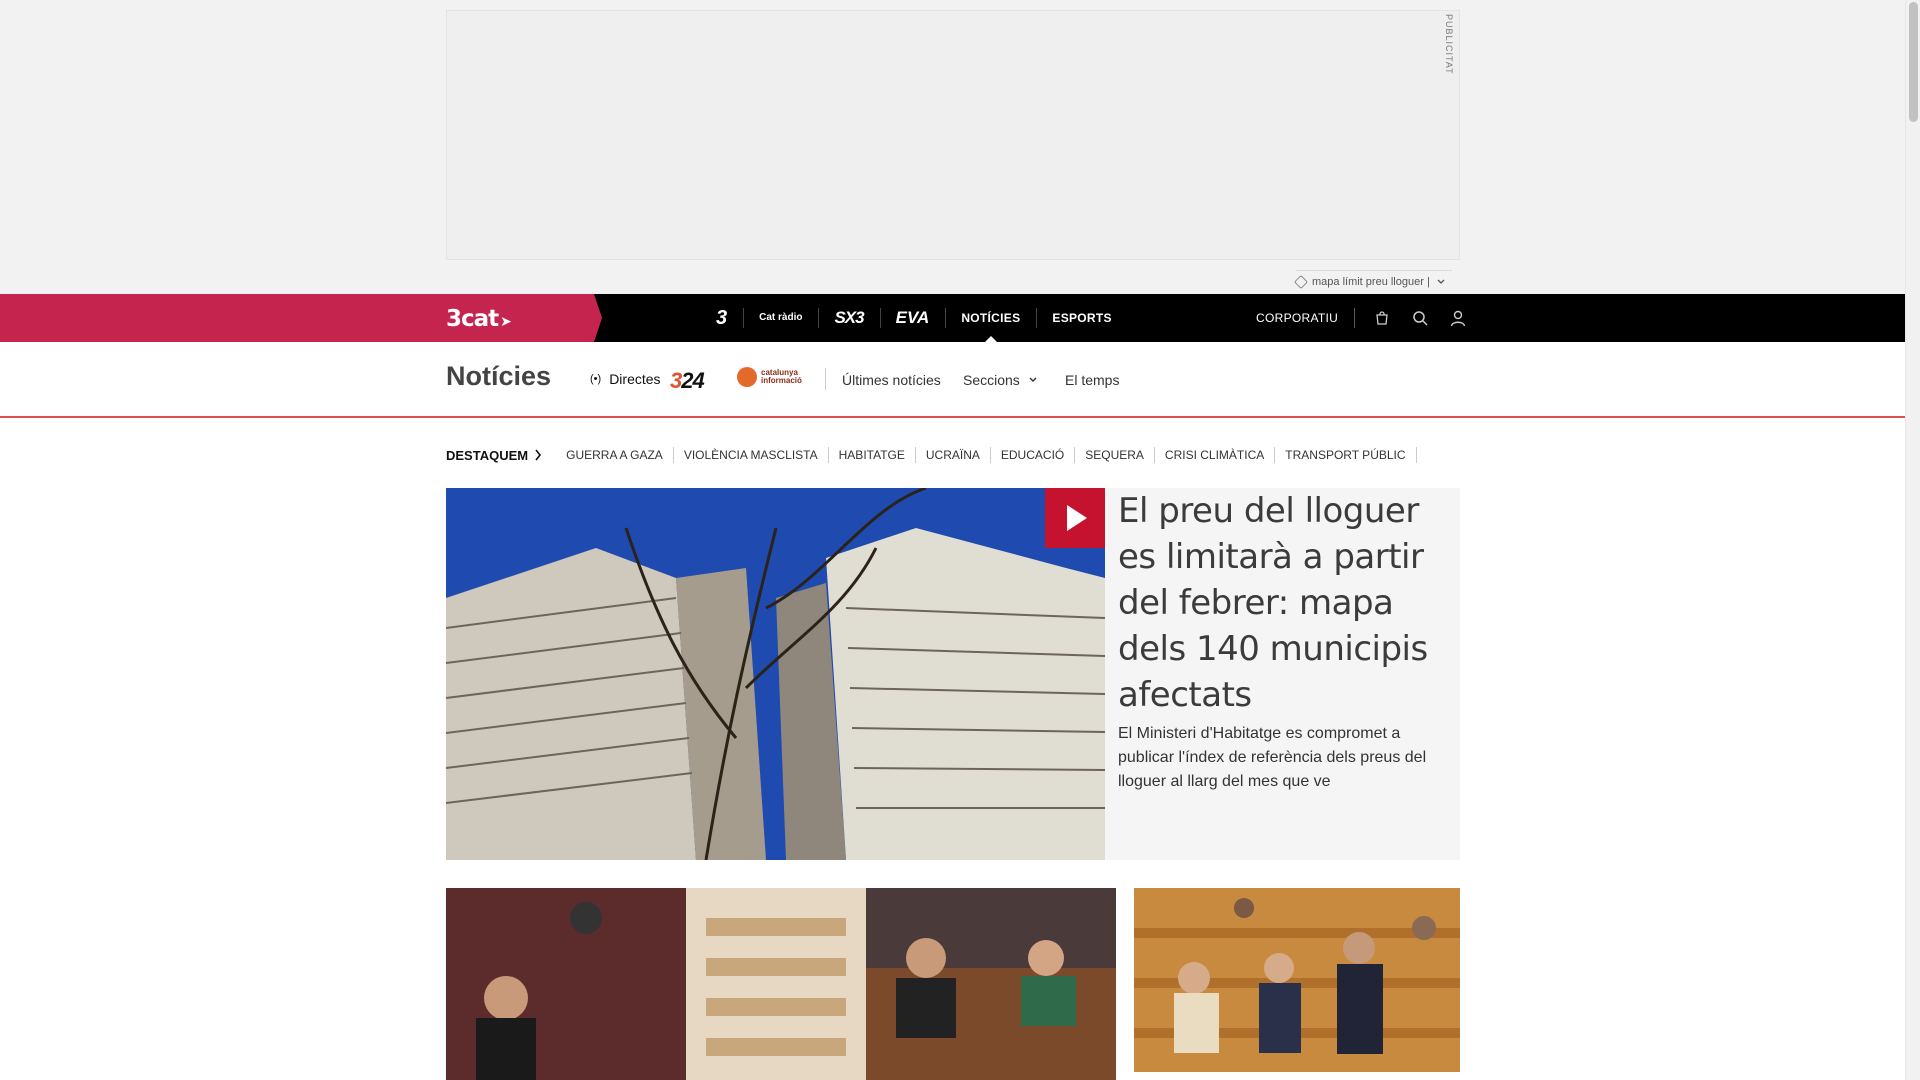 The height and width of the screenshot is (1080, 1920). I want to click on highlight-tag-ucraina: UCRAÏNA, so click(953, 455).